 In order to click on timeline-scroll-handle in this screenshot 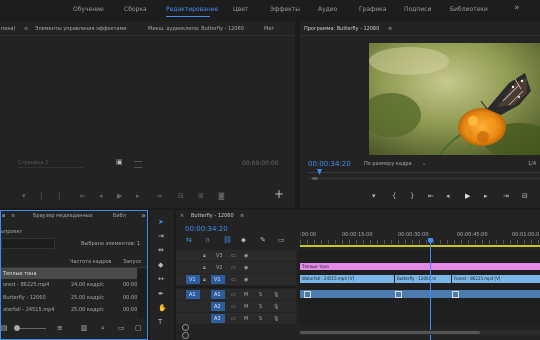, I will do `click(390, 332)`.